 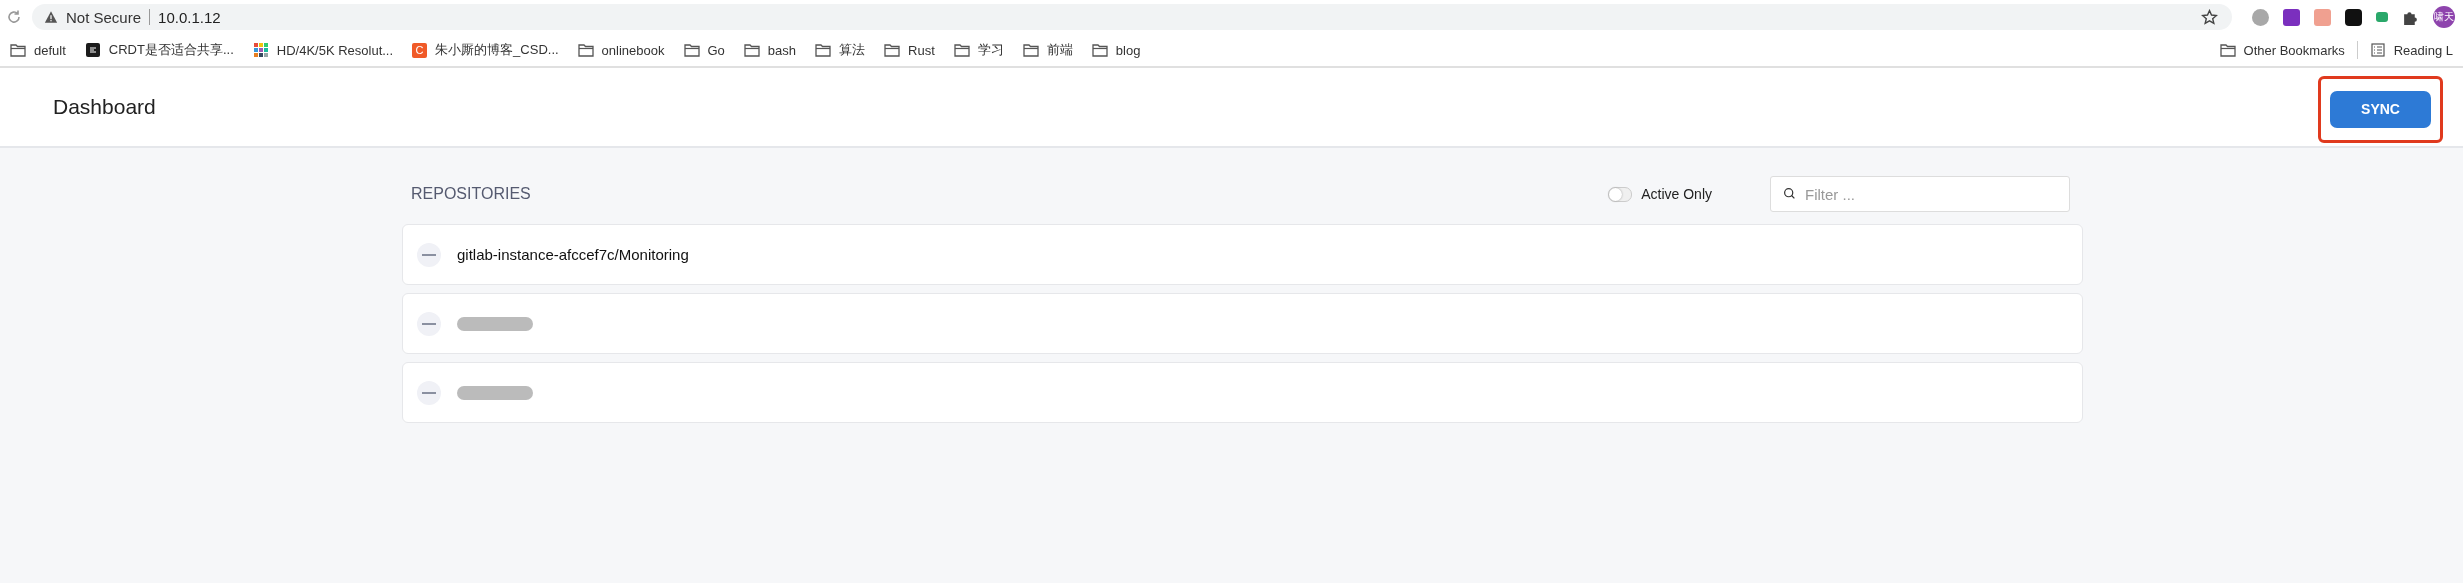 What do you see at coordinates (1116, 50) in the screenshot?
I see `bookmark: blog` at bounding box center [1116, 50].